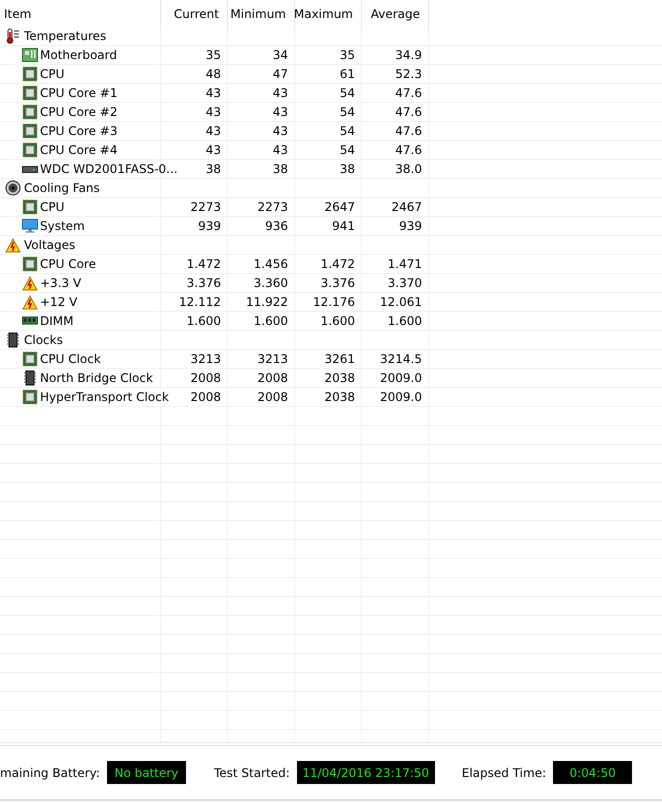  Describe the element at coordinates (395, 13) in the screenshot. I see `column-header: Average` at that location.